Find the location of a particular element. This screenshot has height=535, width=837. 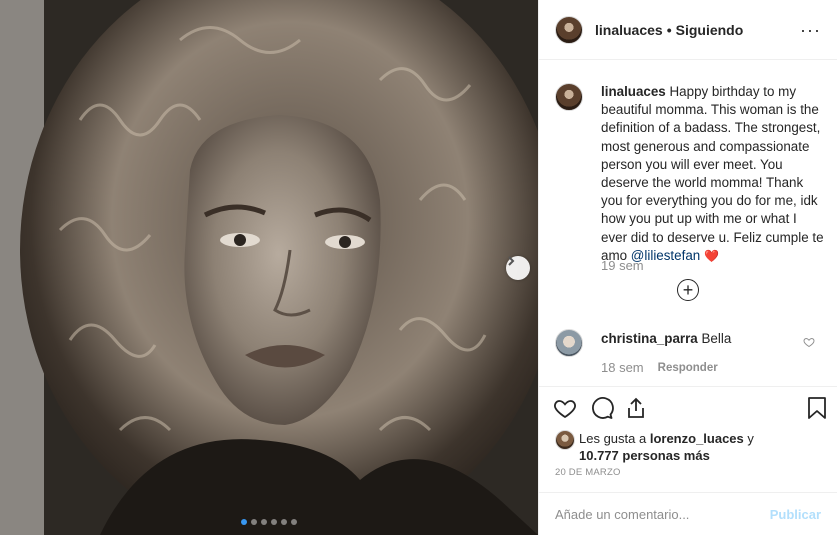

comment-item: christina_parra Bella is located at coordinates (690, 343).